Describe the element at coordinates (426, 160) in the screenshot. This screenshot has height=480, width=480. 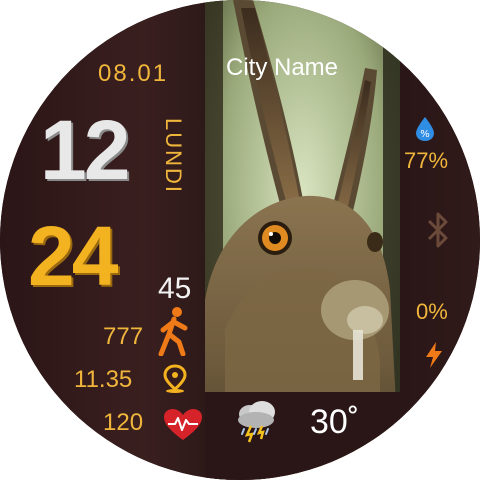
I see `humidity-value: 77%` at that location.